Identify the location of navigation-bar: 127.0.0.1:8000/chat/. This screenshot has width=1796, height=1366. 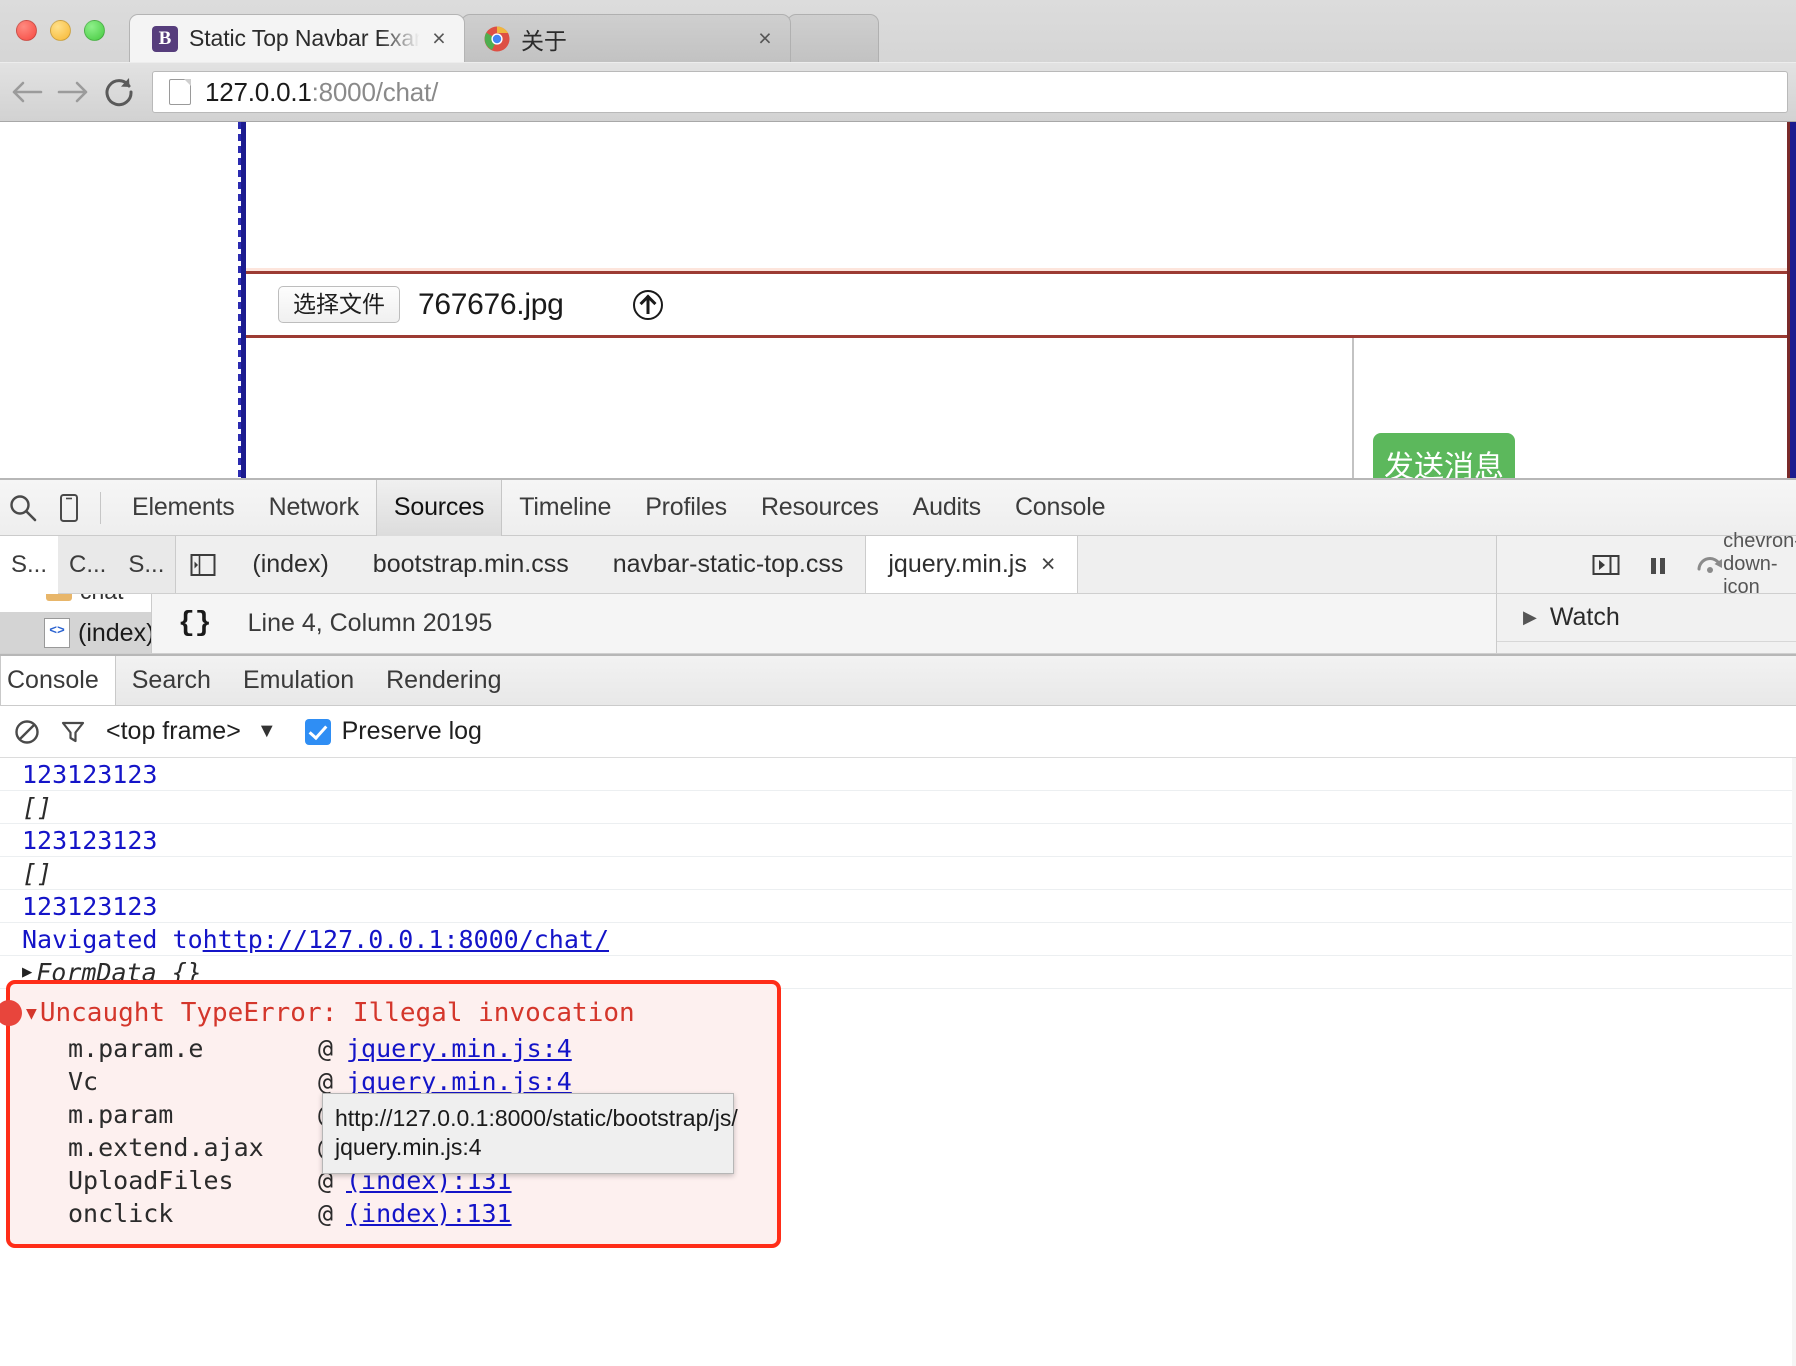
(898, 91).